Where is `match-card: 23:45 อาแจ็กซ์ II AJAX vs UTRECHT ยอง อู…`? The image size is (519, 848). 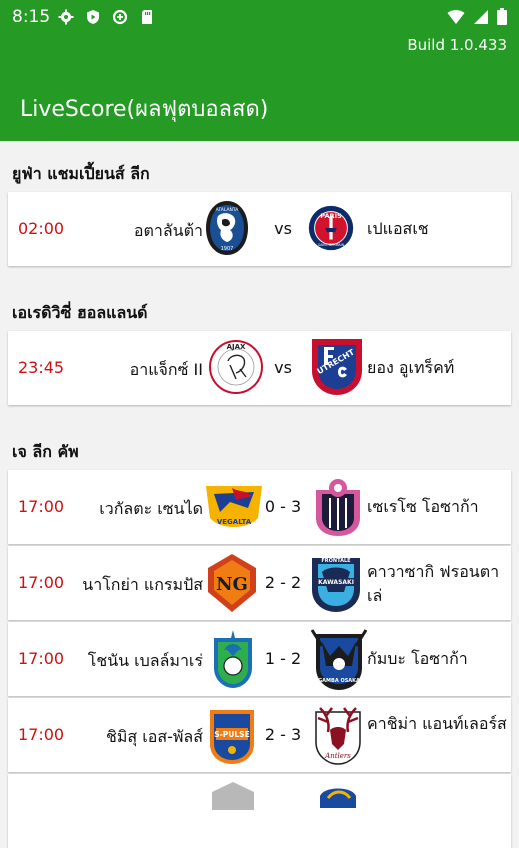 match-card: 23:45 อาแจ็กซ์ II AJAX vs UTRECHT ยอง อู… is located at coordinates (259, 368).